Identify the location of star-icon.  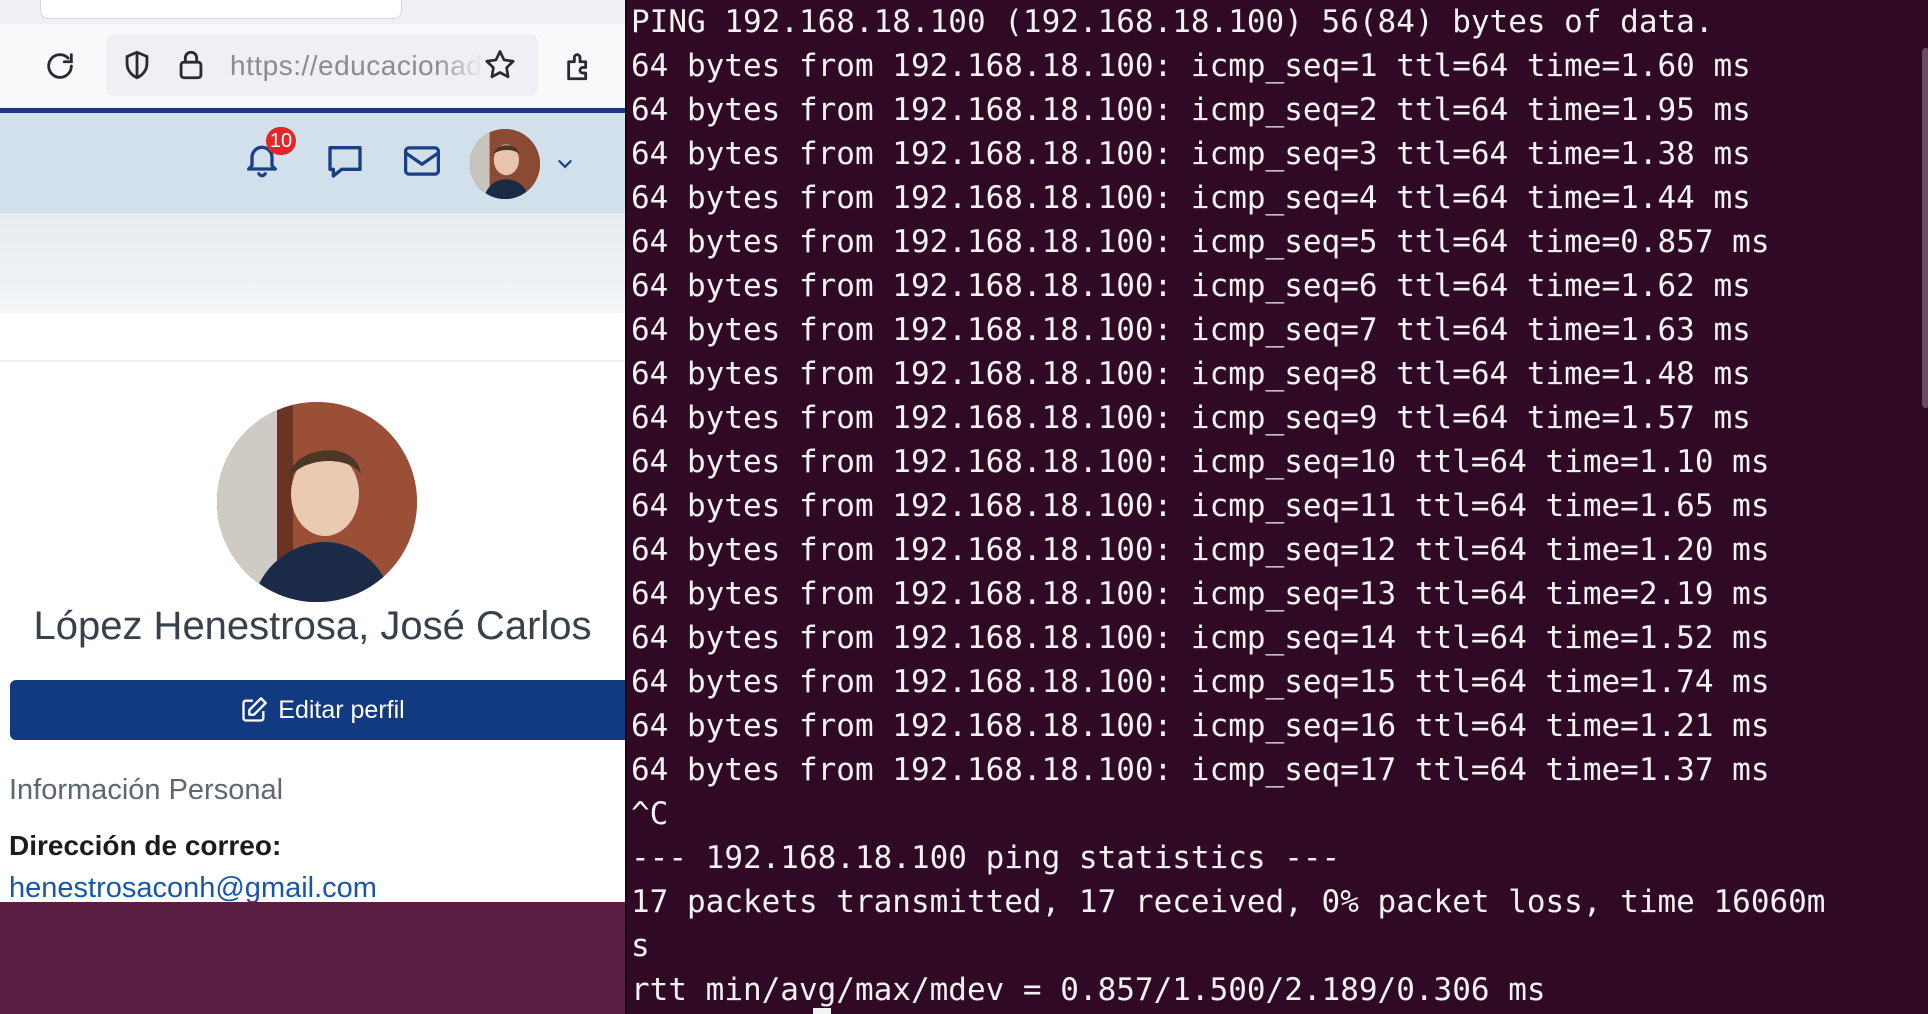
(500, 65).